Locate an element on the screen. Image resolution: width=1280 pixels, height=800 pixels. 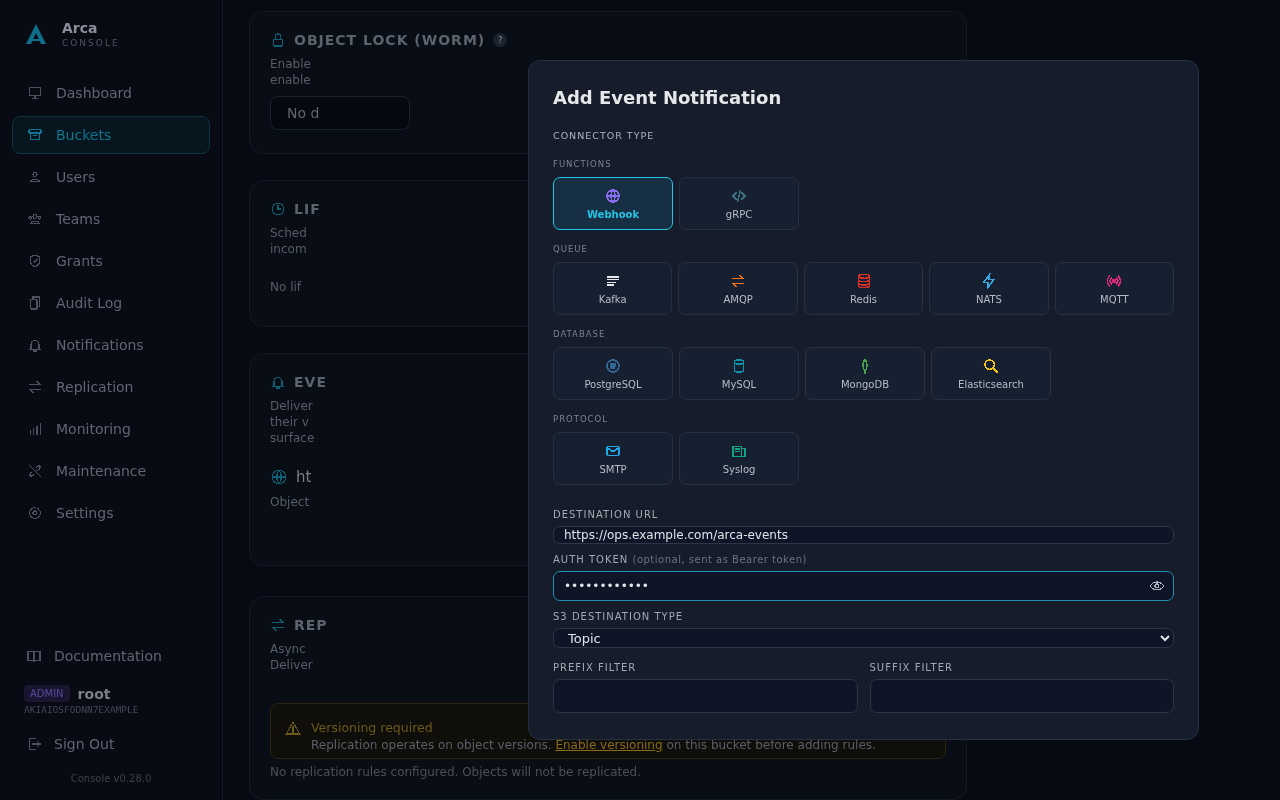
sign-out-icon is located at coordinates (34, 744).